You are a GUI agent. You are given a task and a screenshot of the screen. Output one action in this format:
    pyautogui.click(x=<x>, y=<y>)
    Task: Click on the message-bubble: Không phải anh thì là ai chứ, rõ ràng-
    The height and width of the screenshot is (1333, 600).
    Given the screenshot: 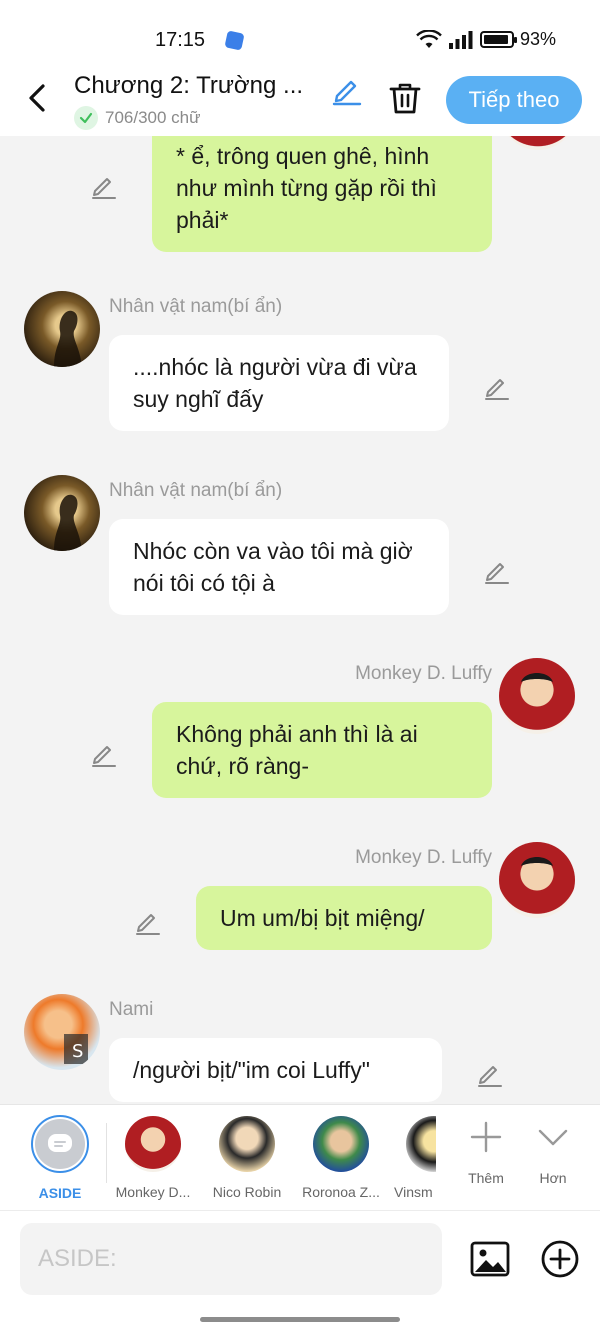 What is the action you would take?
    pyautogui.click(x=322, y=750)
    